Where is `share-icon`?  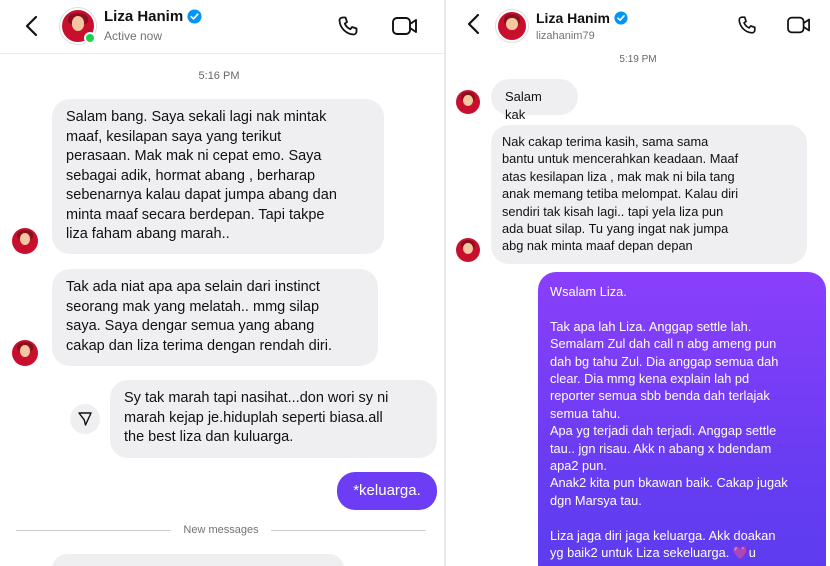 share-icon is located at coordinates (85, 419).